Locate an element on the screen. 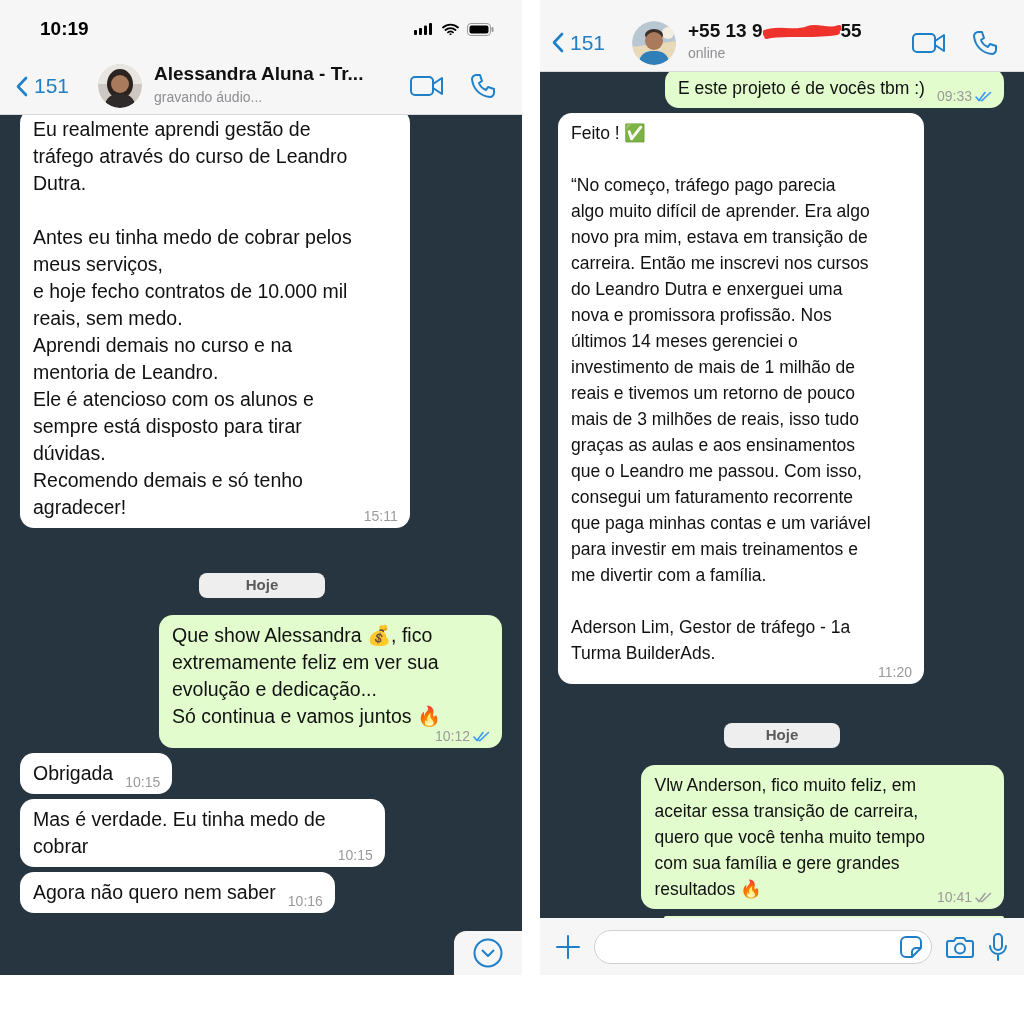 This screenshot has width=1024, height=1024. camera-icon is located at coordinates (960, 946).